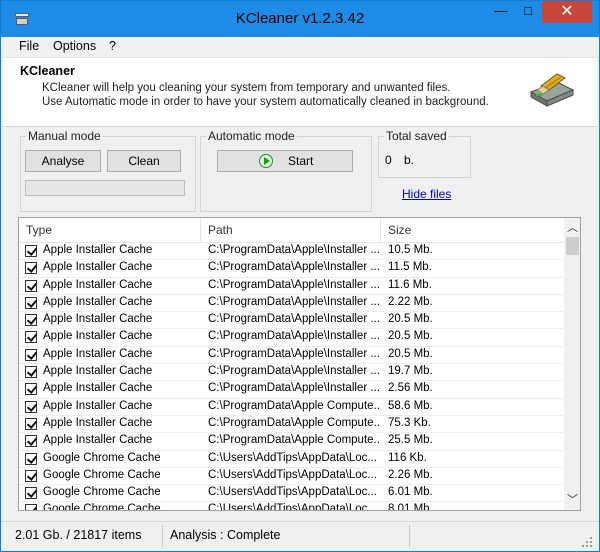  What do you see at coordinates (410, 284) in the screenshot?
I see `row-size: 11.6 Mb.` at bounding box center [410, 284].